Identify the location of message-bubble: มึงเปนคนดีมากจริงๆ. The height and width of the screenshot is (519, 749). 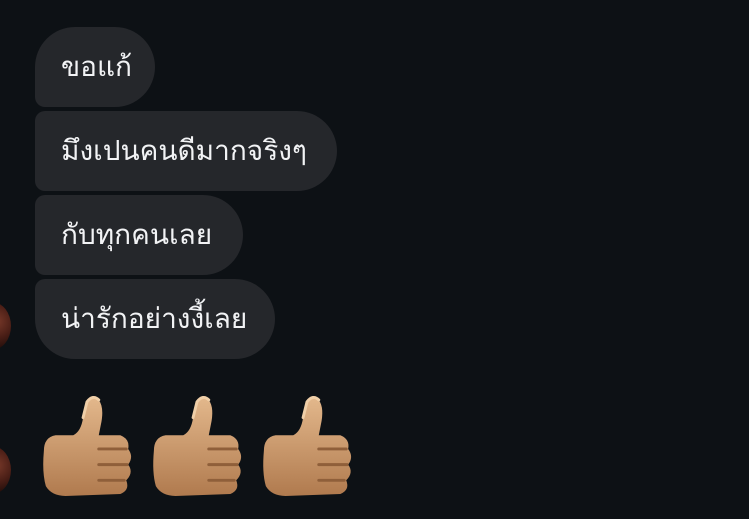
(186, 151).